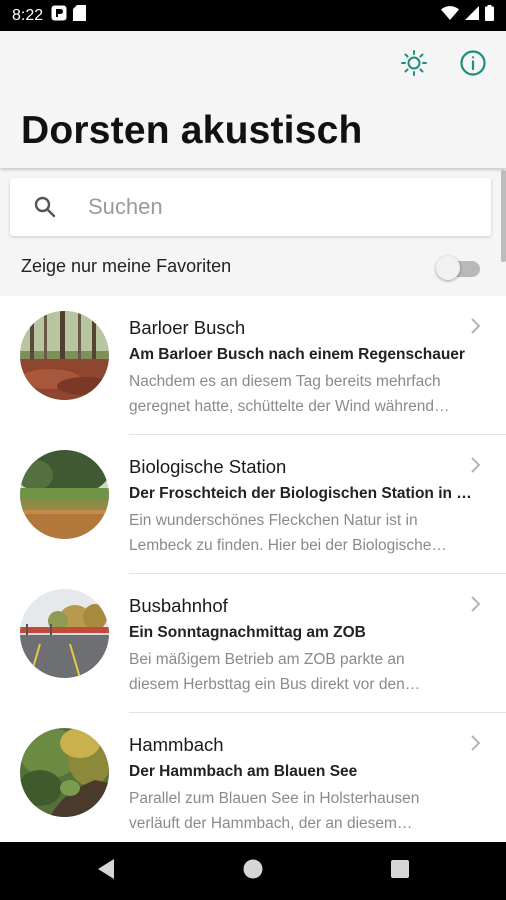  Describe the element at coordinates (450, 15) in the screenshot. I see `wifi-icon` at that location.